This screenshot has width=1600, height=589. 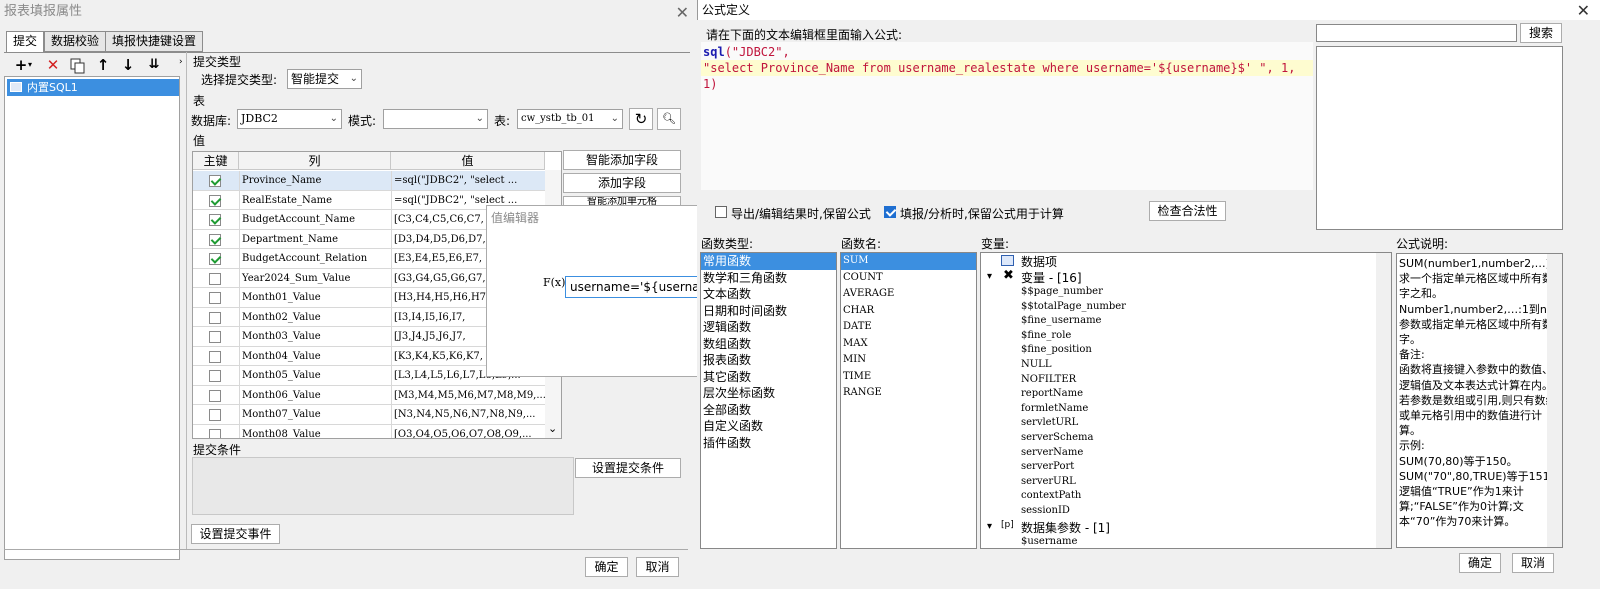 What do you see at coordinates (768, 443) in the screenshot?
I see `fn-type-item: 插件函数` at bounding box center [768, 443].